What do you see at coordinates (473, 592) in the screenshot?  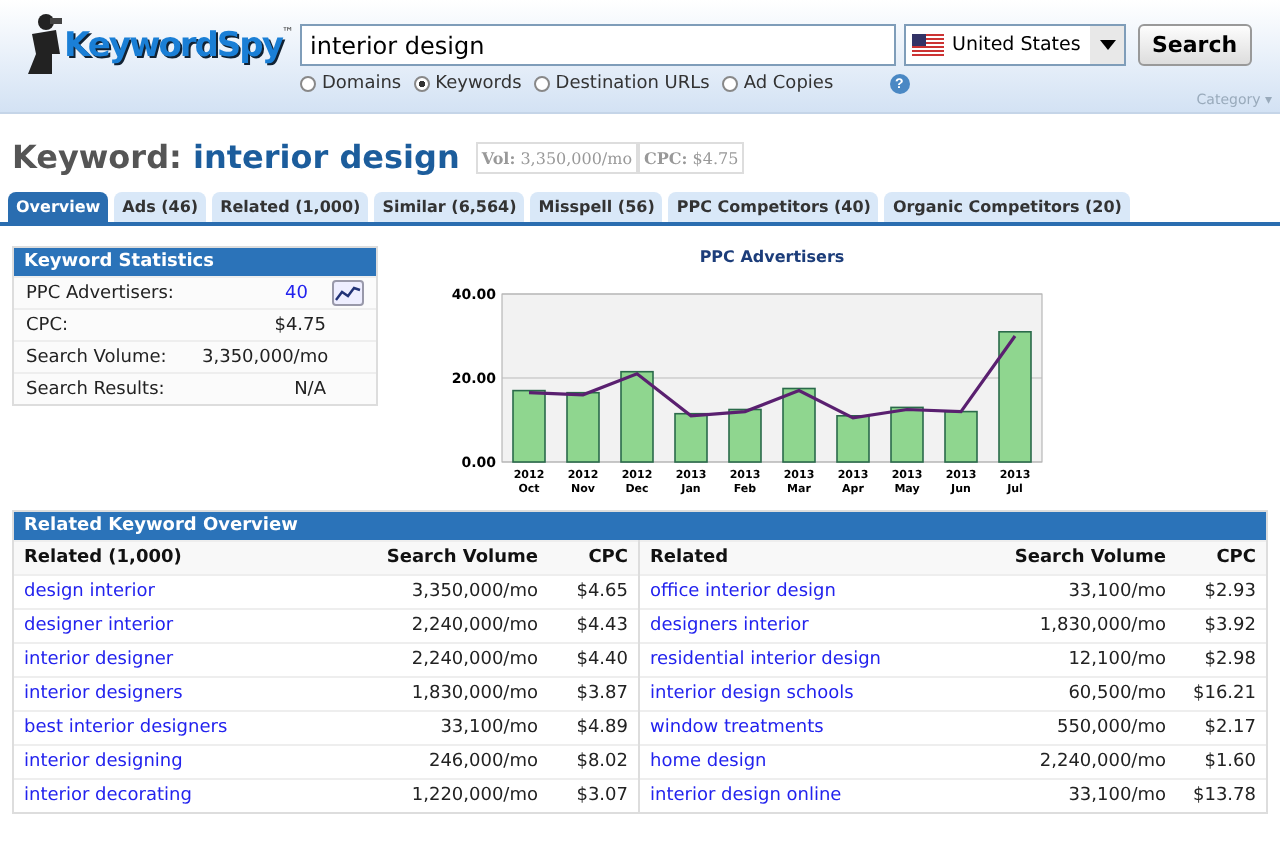 I see `table-cell-text: 3,350,000/mo` at bounding box center [473, 592].